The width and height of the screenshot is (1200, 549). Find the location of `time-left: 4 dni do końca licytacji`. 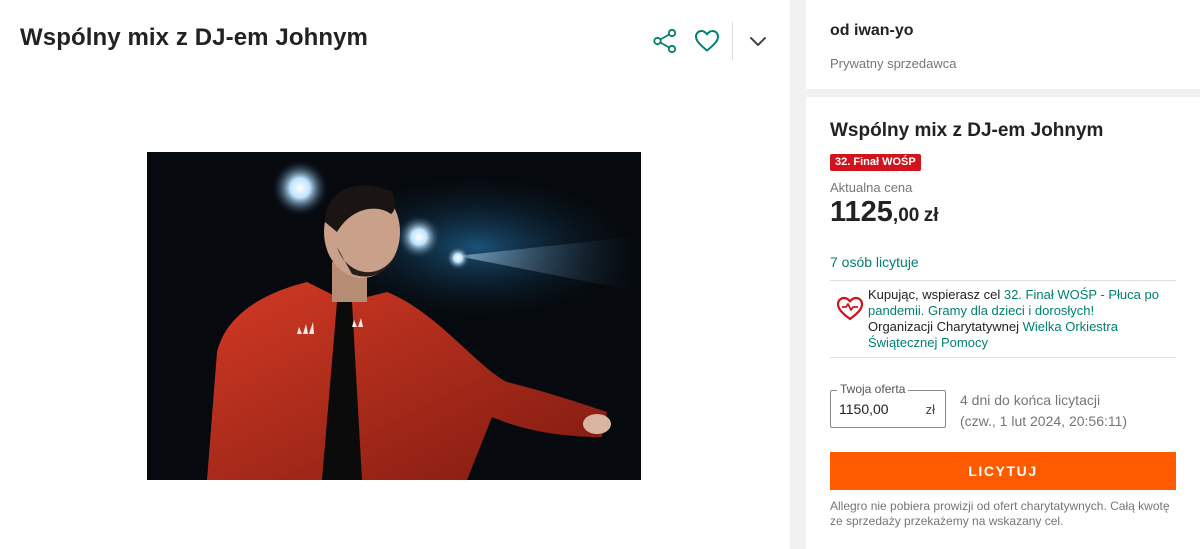

time-left: 4 dni do końca licytacji is located at coordinates (1030, 400).